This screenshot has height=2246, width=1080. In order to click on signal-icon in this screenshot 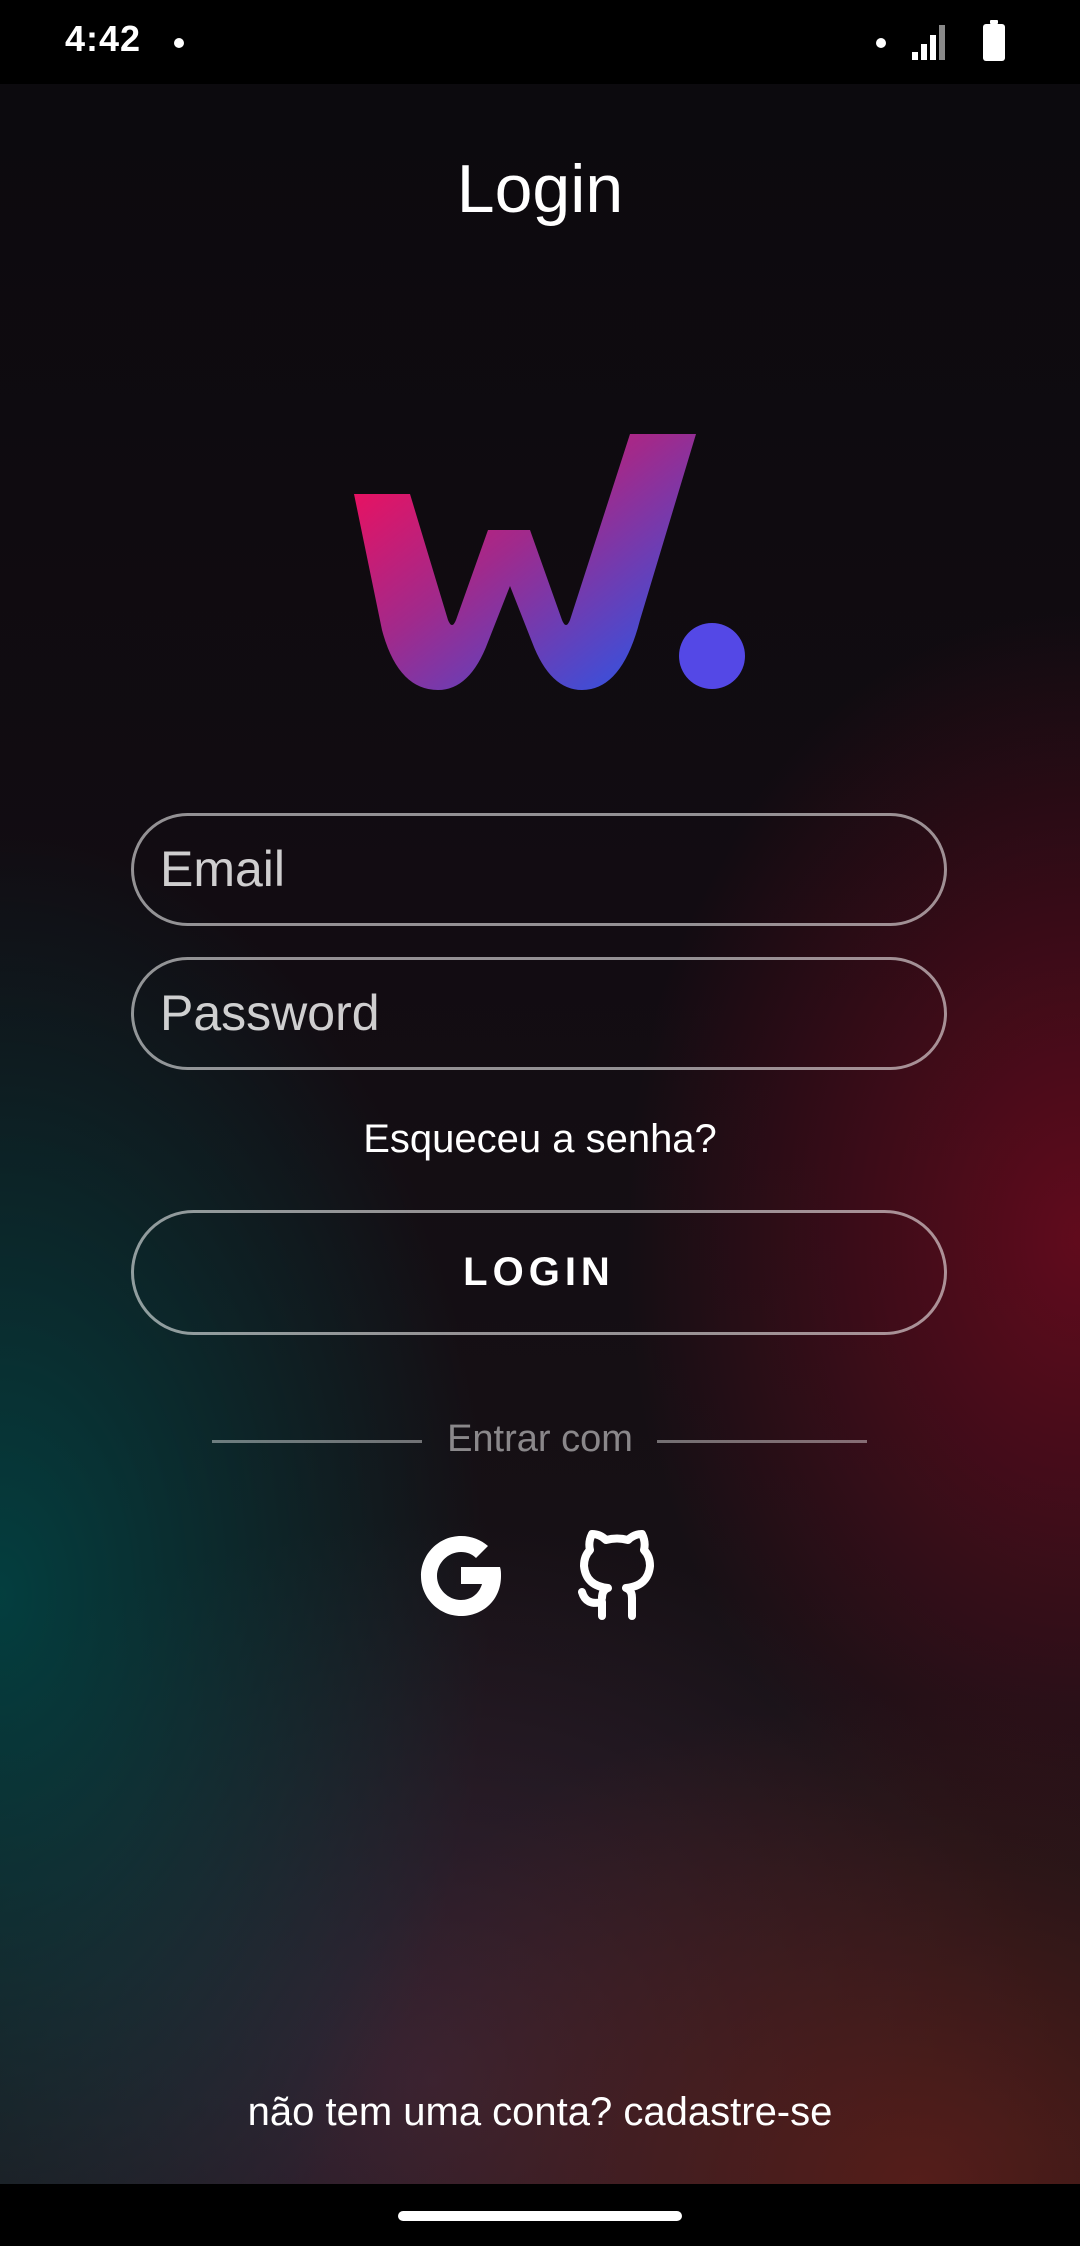, I will do `click(928, 42)`.